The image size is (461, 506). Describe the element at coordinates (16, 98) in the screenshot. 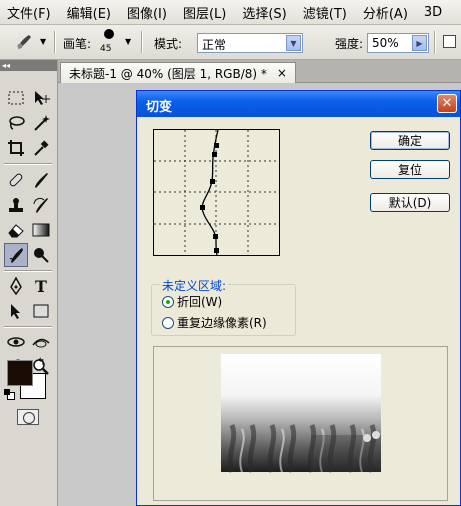

I see `marquee-icon` at that location.